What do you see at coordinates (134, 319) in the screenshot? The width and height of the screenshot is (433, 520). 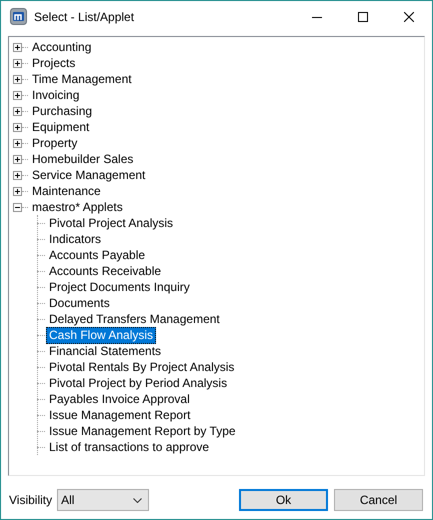 I see `tree-item: Delayed Transfers Management` at bounding box center [134, 319].